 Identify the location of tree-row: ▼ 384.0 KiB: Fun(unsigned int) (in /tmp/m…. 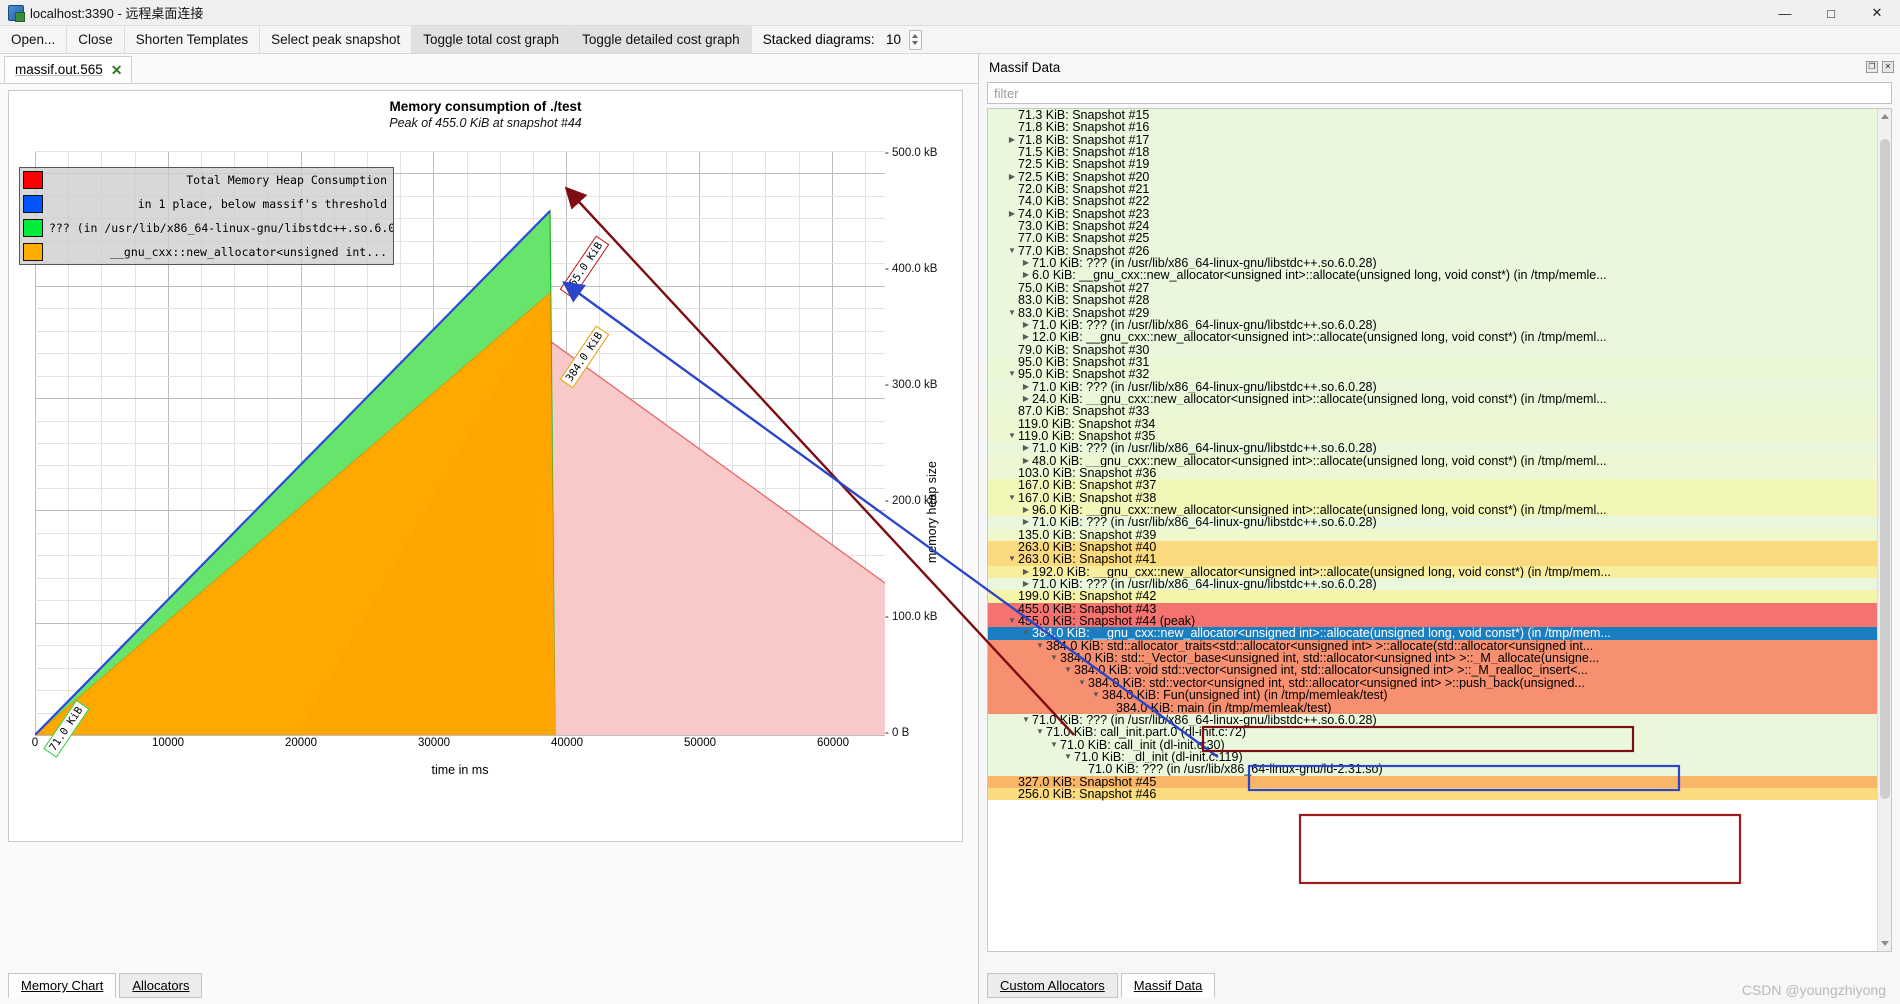
(1432, 695).